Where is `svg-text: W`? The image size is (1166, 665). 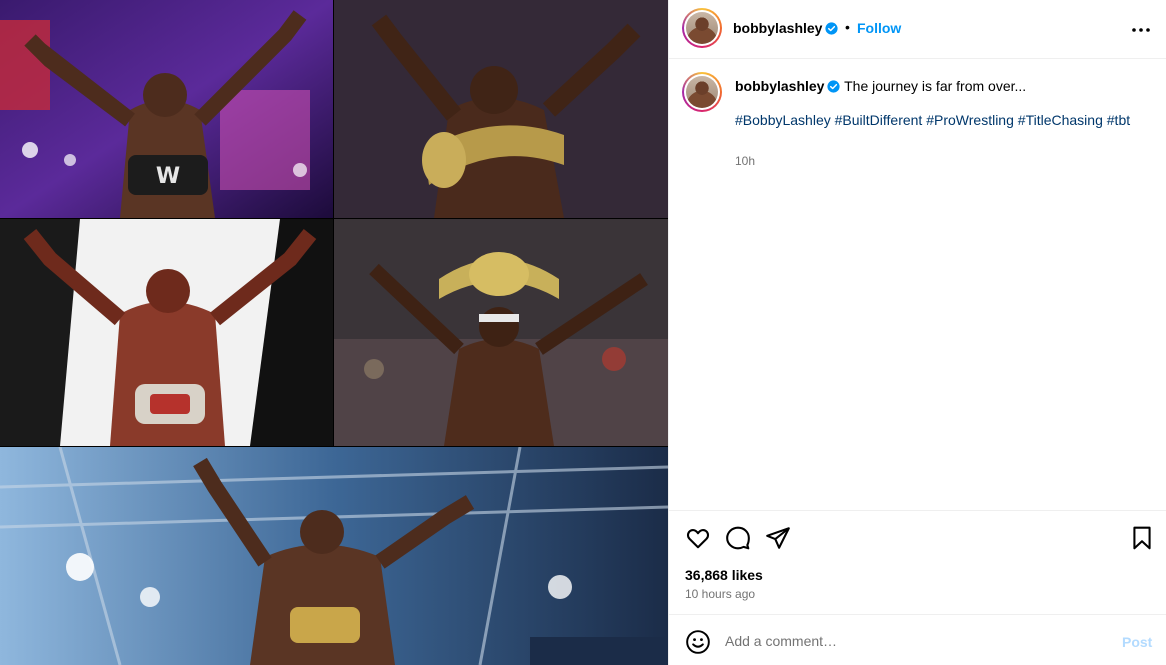
svg-text: W is located at coordinates (168, 176).